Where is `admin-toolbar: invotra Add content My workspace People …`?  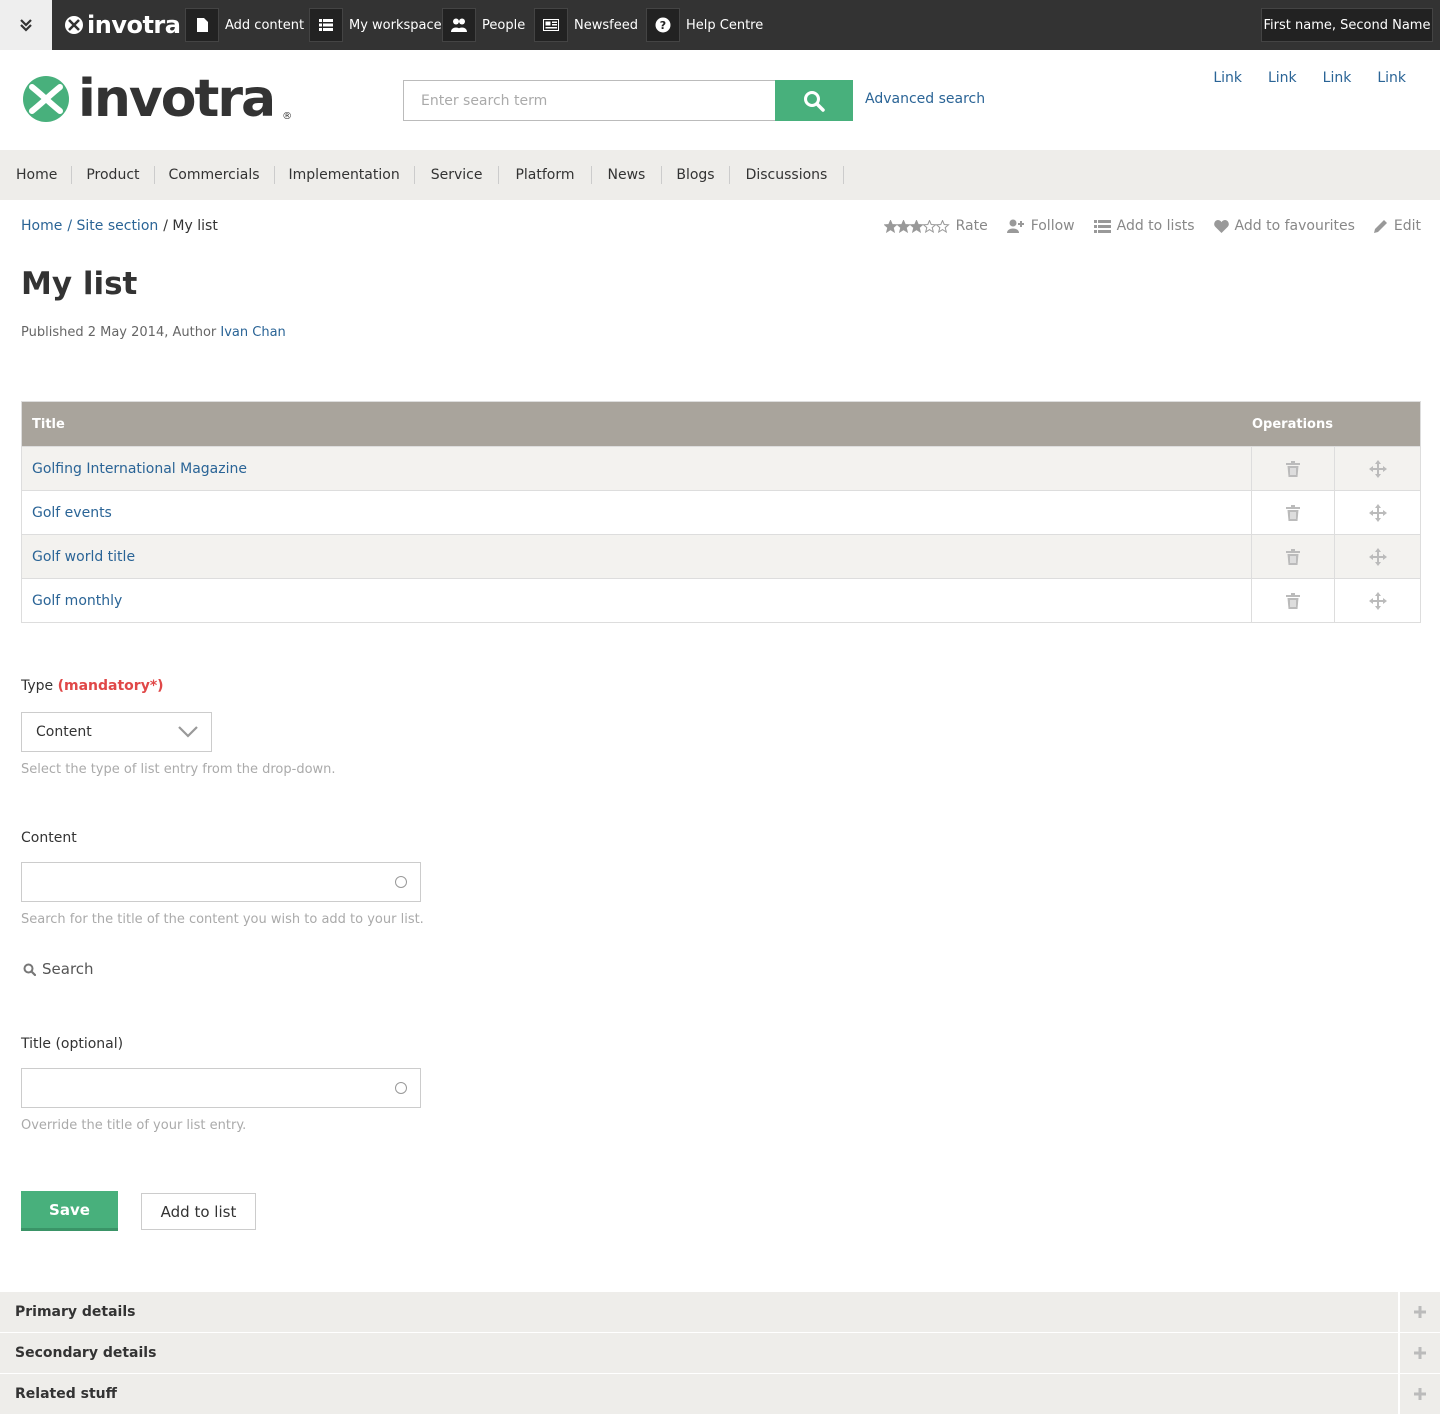
admin-toolbar: invotra Add content My workspace People … is located at coordinates (720, 25).